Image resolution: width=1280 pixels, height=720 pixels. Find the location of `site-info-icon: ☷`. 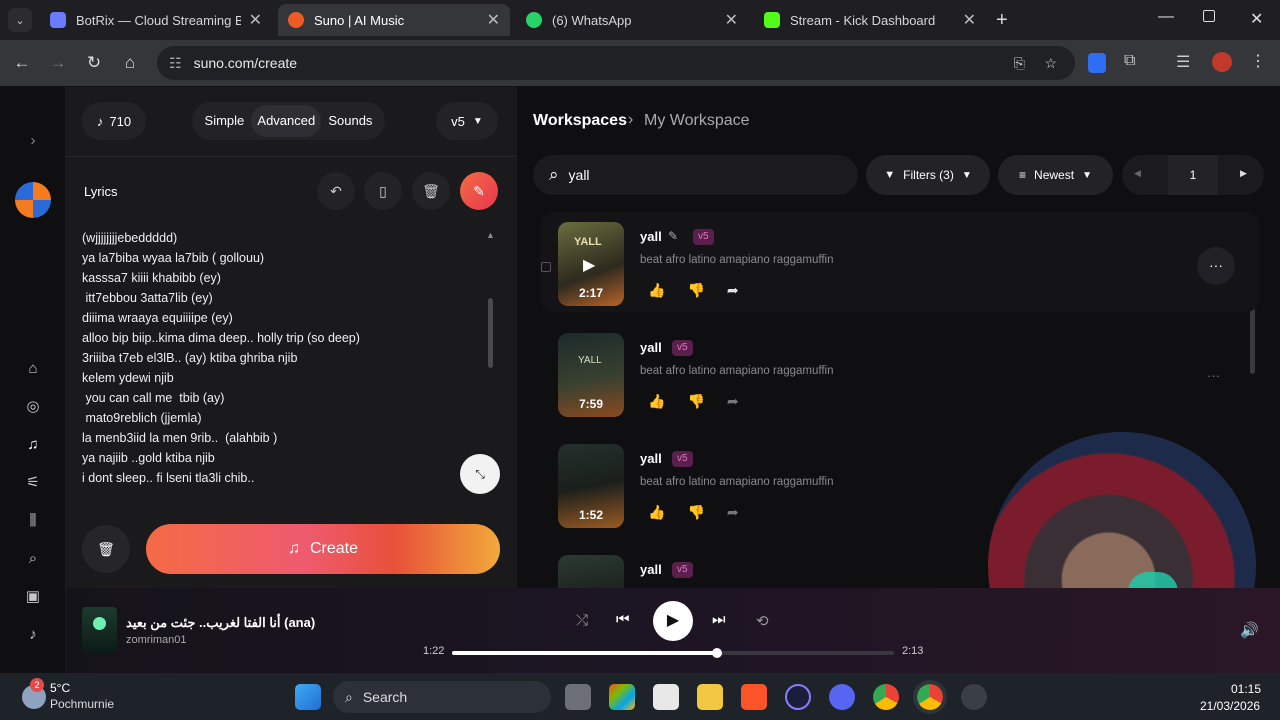

site-info-icon: ☷ is located at coordinates (175, 63).